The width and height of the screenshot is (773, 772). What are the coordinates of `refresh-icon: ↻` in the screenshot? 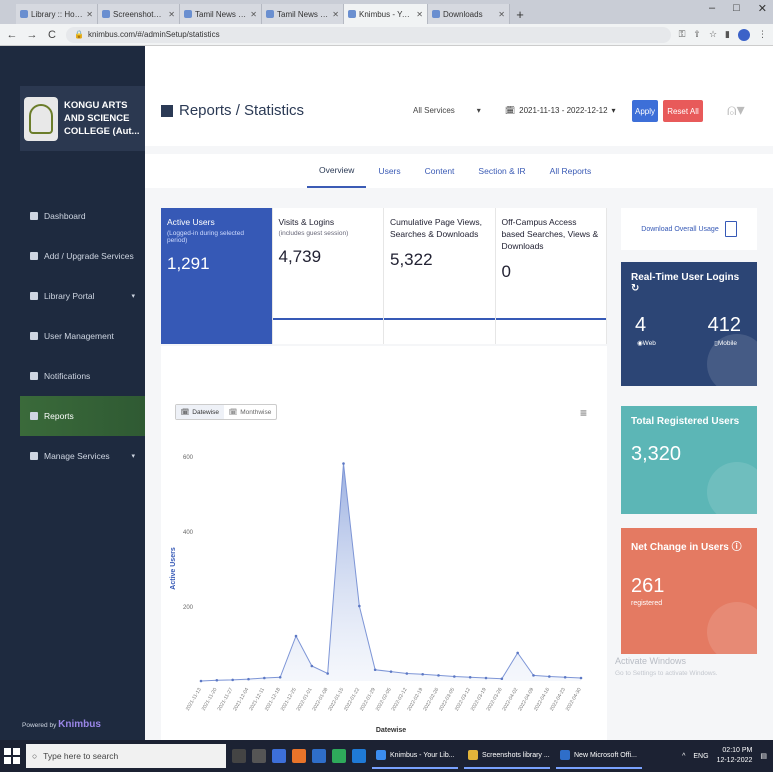 It's located at (635, 288).